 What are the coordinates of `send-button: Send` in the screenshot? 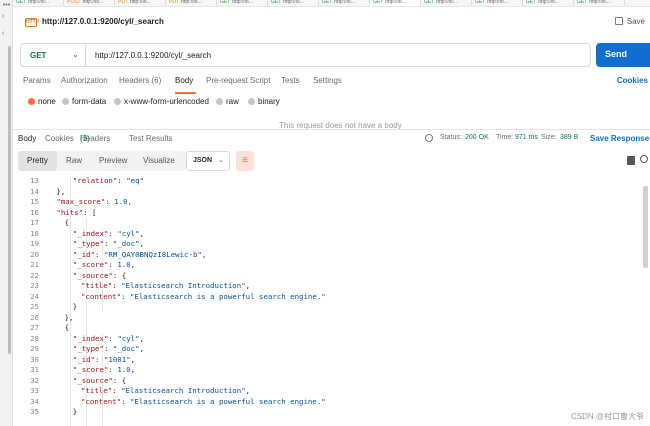 It's located at (623, 55).